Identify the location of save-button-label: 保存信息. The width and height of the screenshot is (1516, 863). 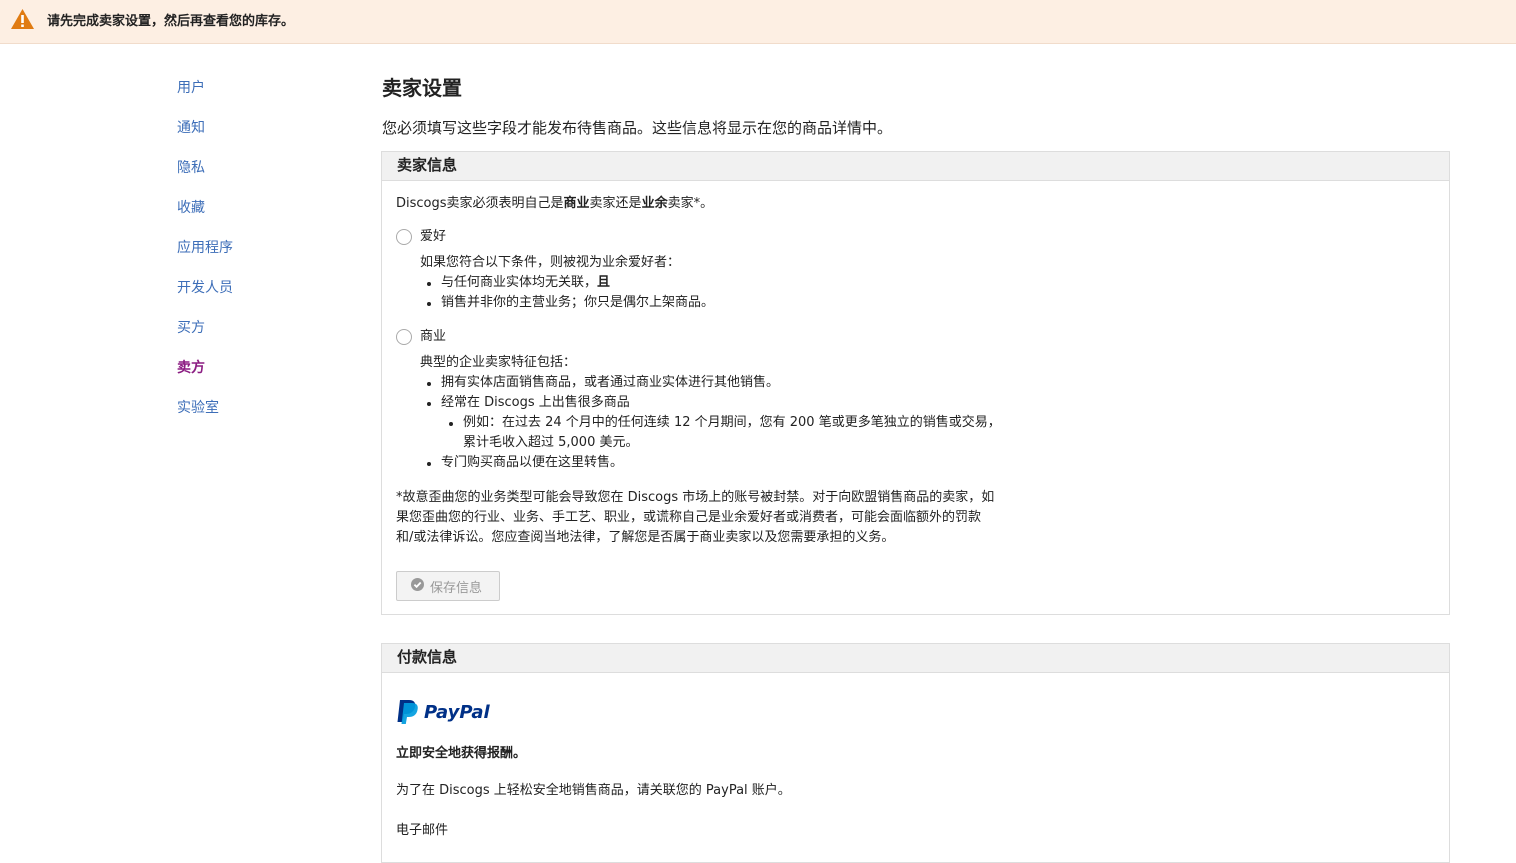
(456, 587).